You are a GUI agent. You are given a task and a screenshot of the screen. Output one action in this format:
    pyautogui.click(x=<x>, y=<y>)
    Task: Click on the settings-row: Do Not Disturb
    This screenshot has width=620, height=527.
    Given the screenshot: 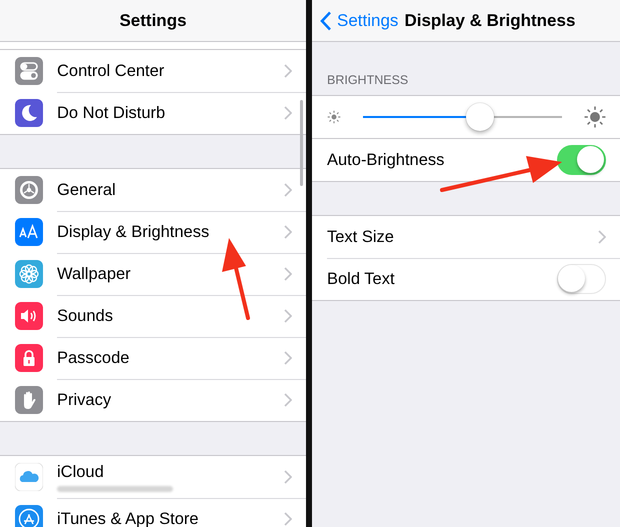 What is the action you would take?
    pyautogui.click(x=153, y=113)
    